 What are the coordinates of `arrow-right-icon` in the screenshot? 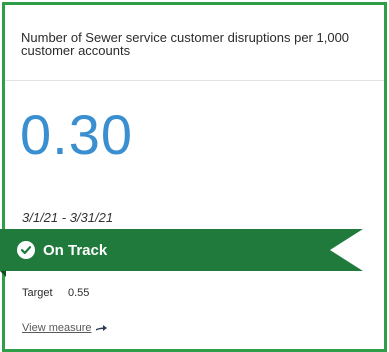 It's located at (101, 328).